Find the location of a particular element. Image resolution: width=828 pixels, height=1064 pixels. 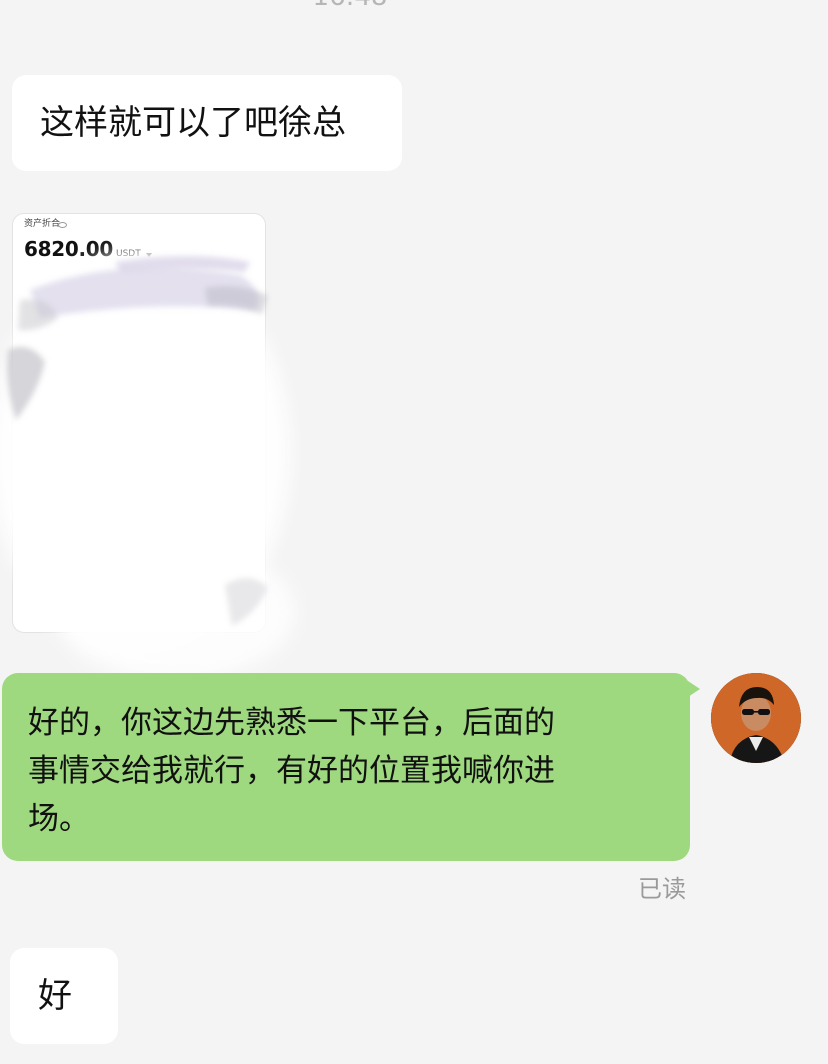

asset-total-label: 资产折合 is located at coordinates (42, 224).